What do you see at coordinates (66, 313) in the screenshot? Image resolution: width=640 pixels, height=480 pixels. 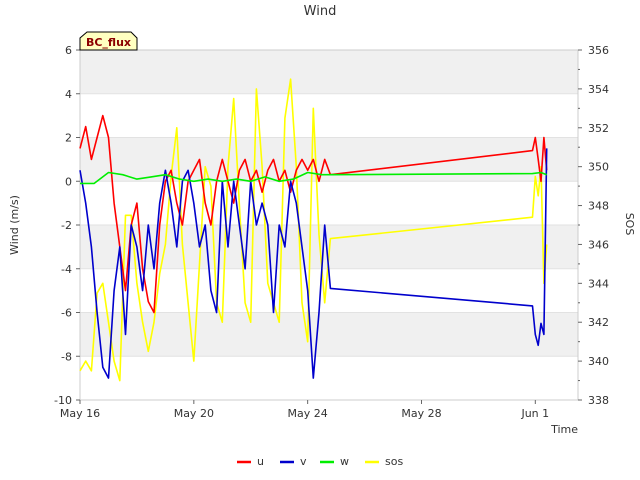 I see `y-tick-label-left: -6` at bounding box center [66, 313].